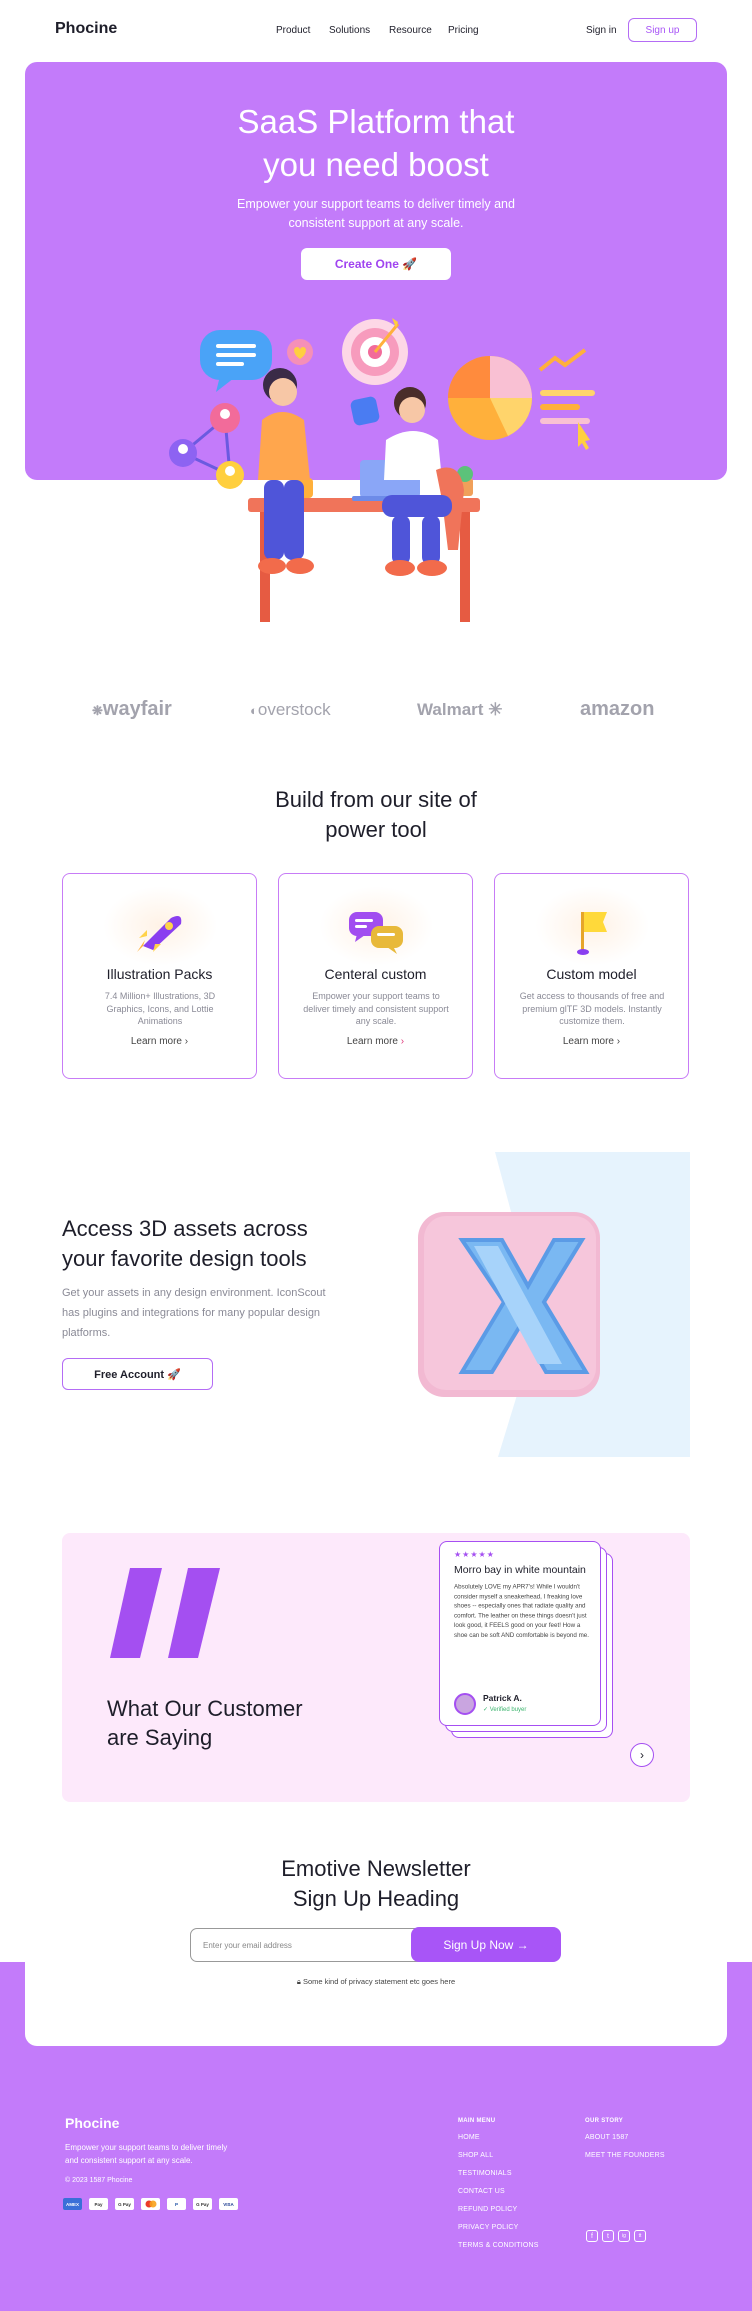  Describe the element at coordinates (205, 1723) in the screenshot. I see `testimonial-heading: What Our Customer are Saying` at that location.